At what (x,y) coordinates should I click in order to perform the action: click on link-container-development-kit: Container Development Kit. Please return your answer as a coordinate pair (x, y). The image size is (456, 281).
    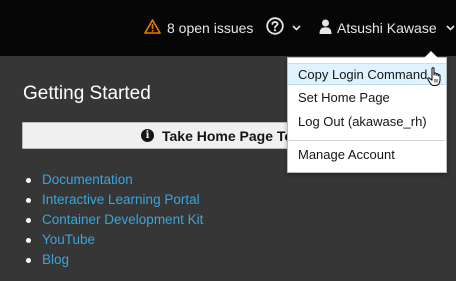
    Looking at the image, I should click on (113, 220).